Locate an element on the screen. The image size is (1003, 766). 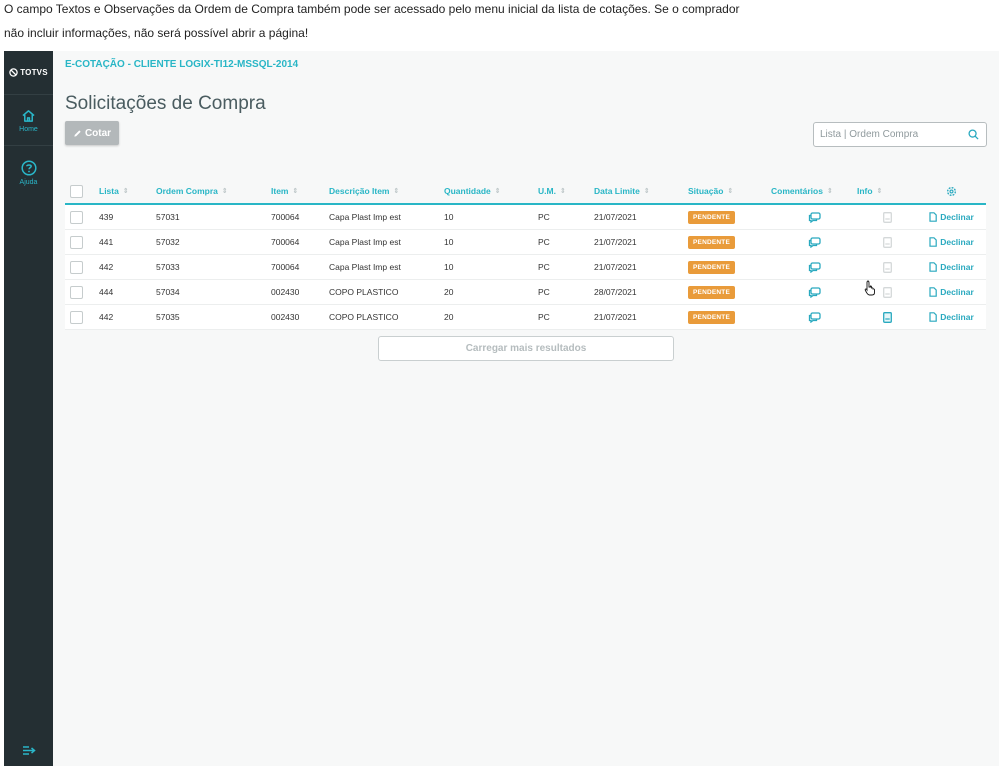
column-settings-button is located at coordinates (951, 191).